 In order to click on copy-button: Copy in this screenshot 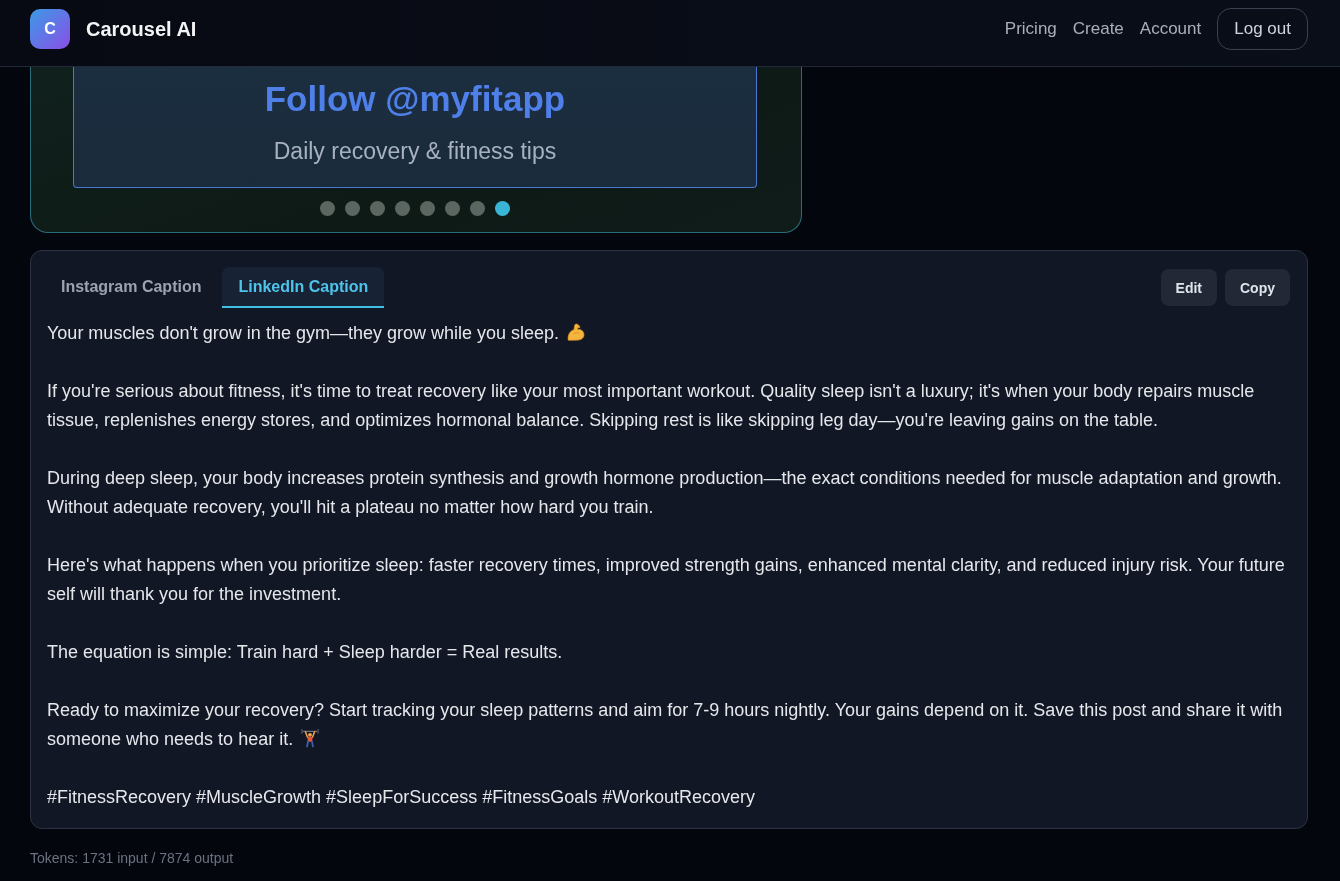, I will do `click(1257, 287)`.